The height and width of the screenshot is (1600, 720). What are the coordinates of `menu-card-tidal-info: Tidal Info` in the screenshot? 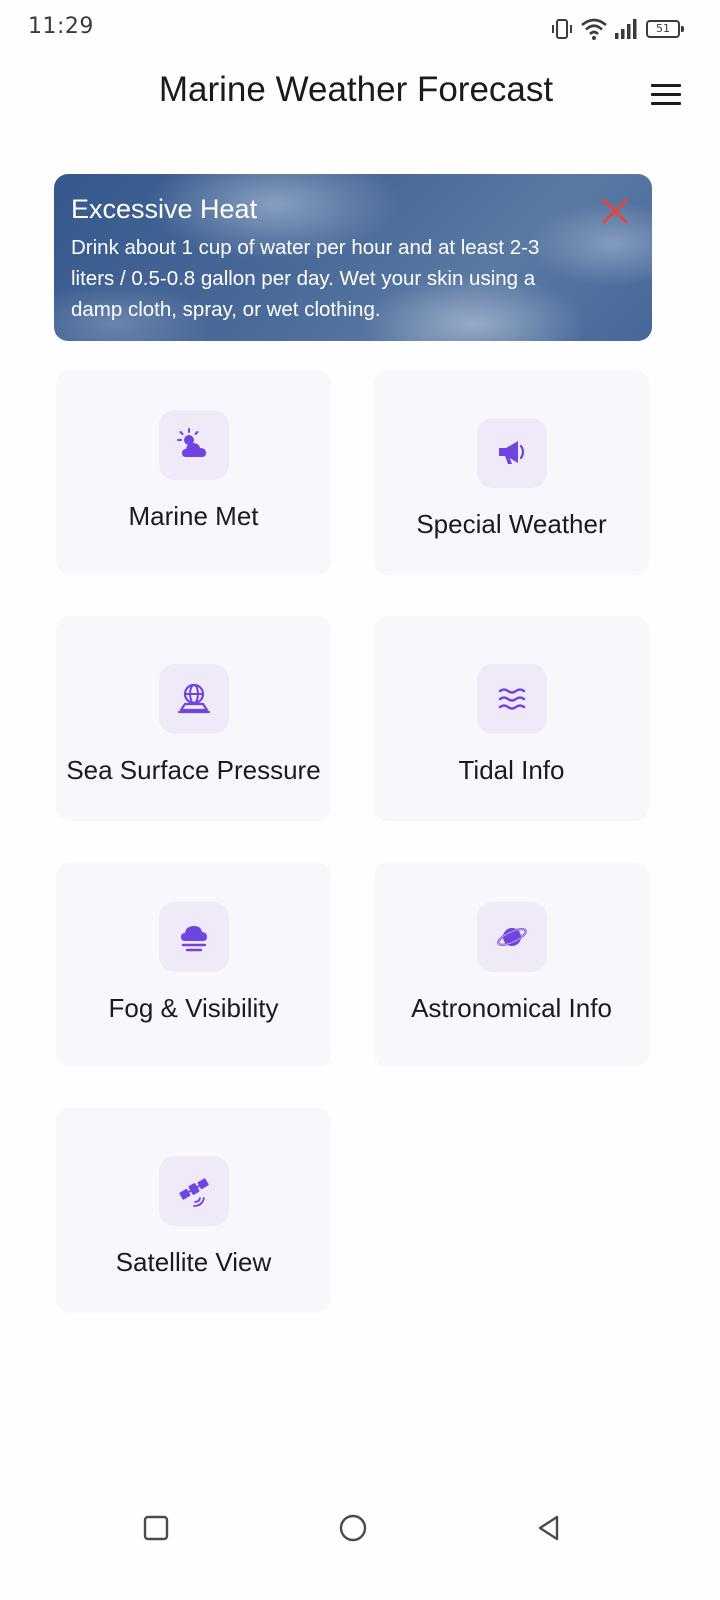 It's located at (511, 718).